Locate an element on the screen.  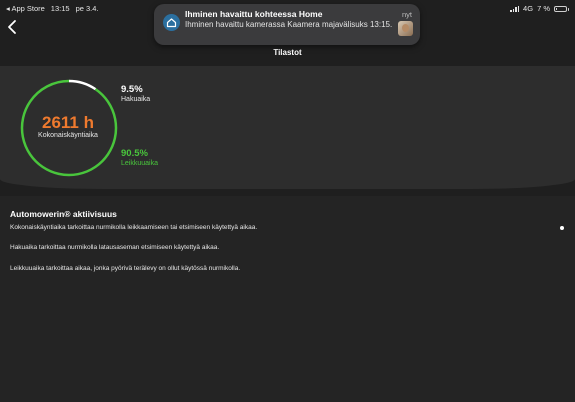
cutting-percent: 90.5% is located at coordinates (134, 153).